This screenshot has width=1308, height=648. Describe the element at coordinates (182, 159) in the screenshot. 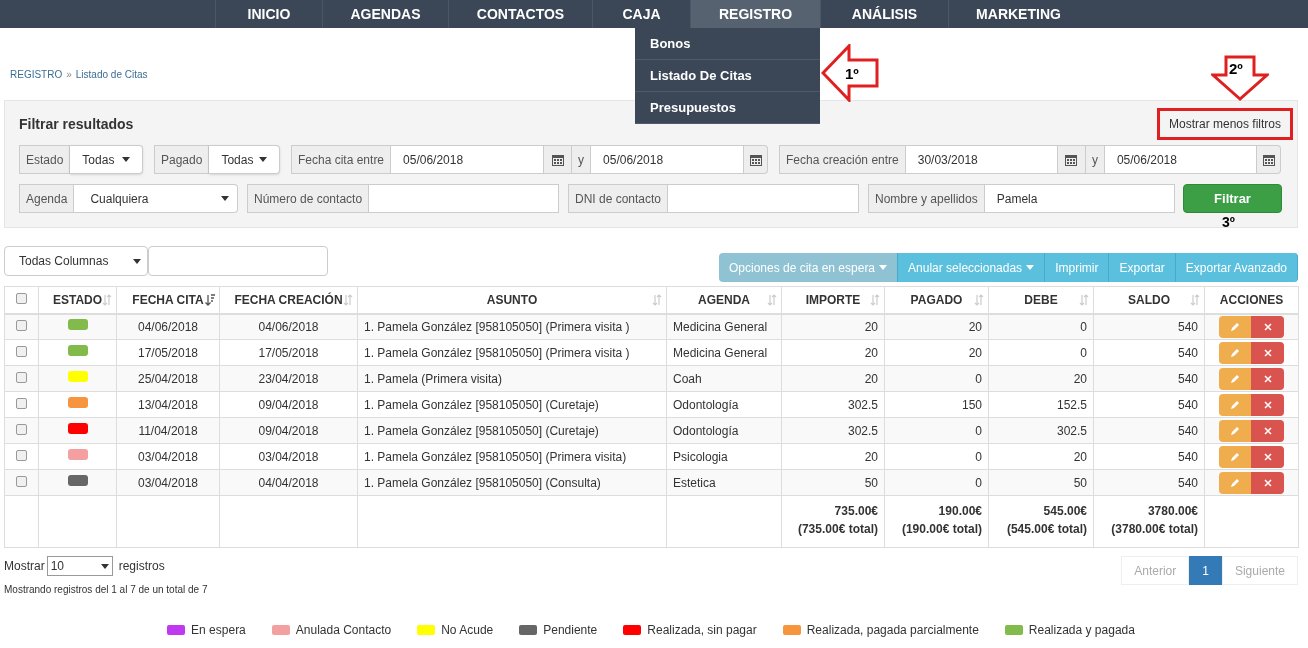

I see `field-label: Pagado` at that location.